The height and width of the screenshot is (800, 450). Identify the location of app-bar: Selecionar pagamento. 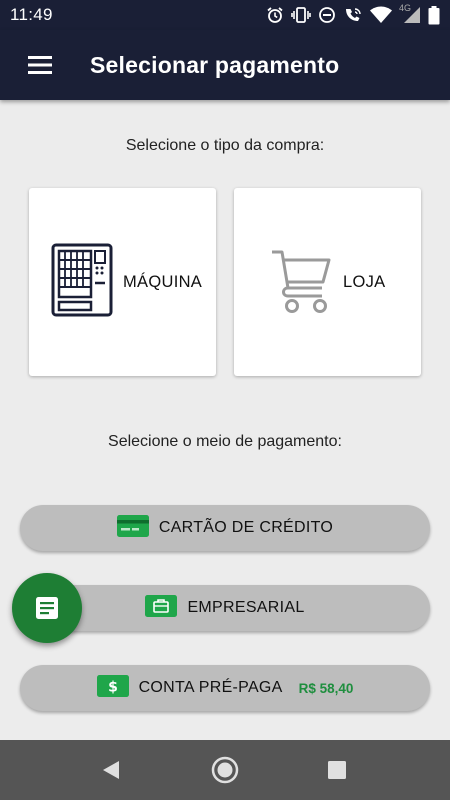
(225, 65).